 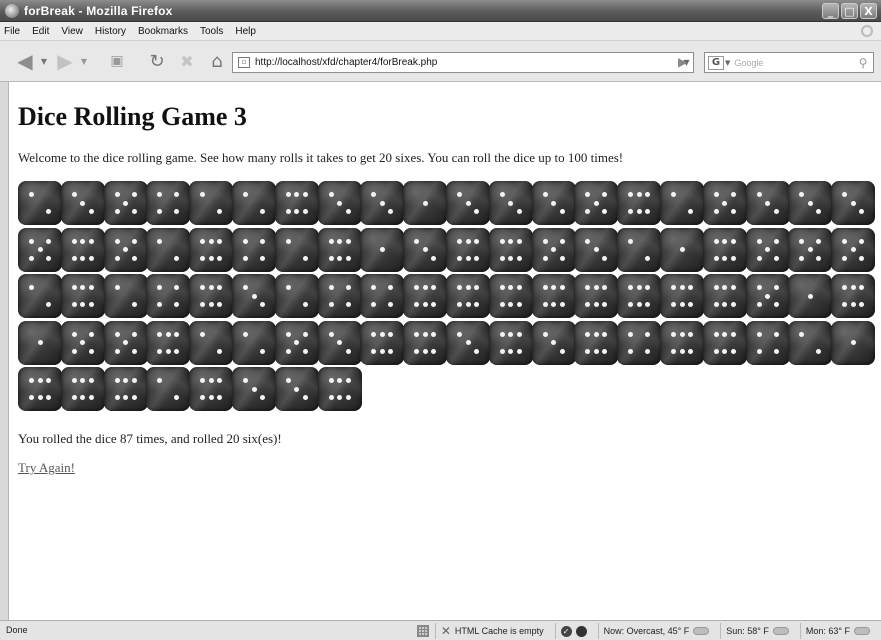 I want to click on home-button: ⌂, so click(x=217, y=61).